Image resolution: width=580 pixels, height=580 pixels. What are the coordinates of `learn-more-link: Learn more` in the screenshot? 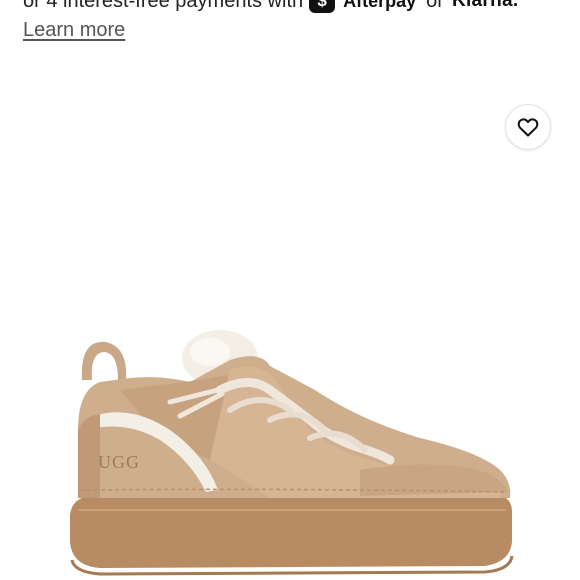 It's located at (74, 30).